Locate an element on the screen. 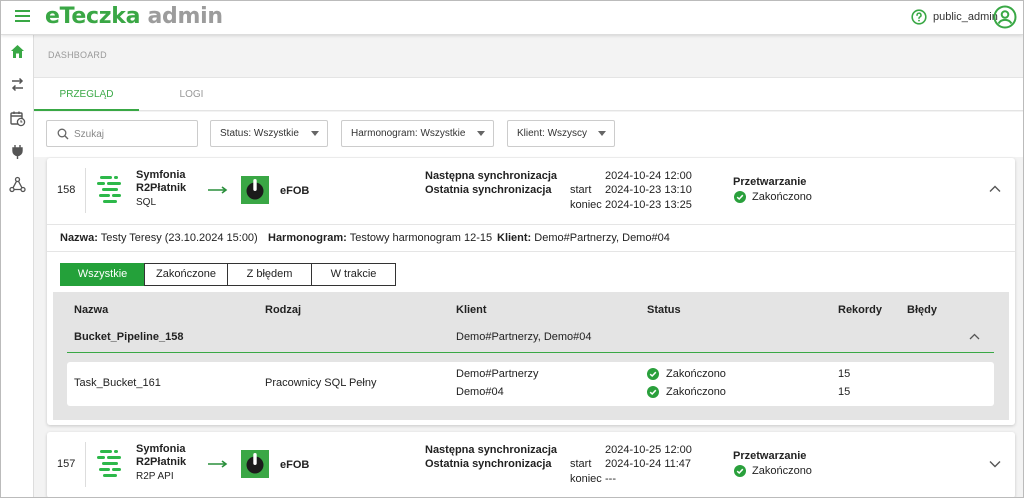 This screenshot has height=498, width=1024. search-input is located at coordinates (133, 134).